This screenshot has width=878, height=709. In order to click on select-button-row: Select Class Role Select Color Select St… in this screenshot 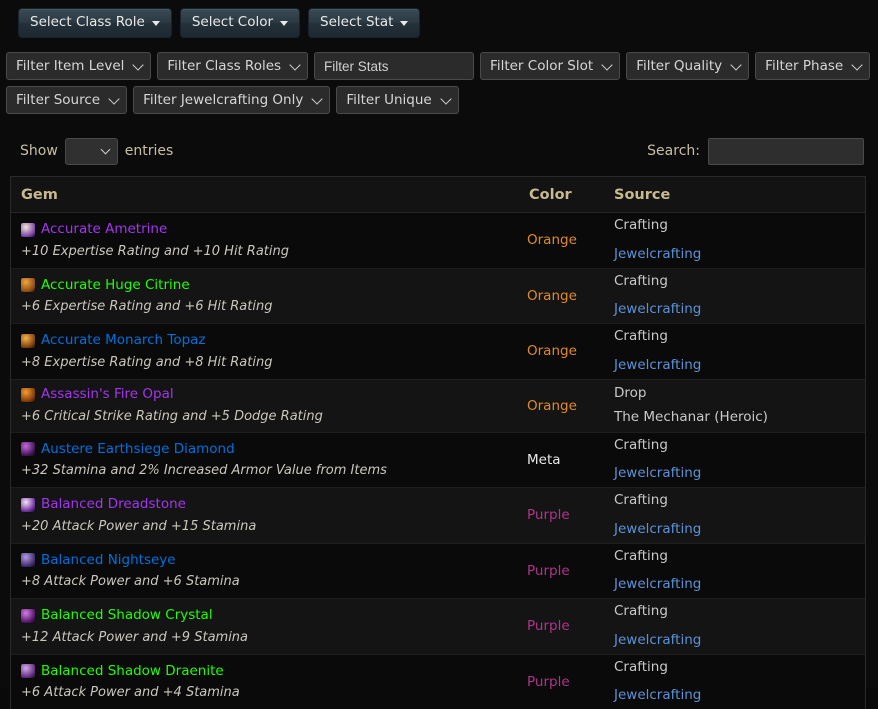, I will do `click(439, 19)`.